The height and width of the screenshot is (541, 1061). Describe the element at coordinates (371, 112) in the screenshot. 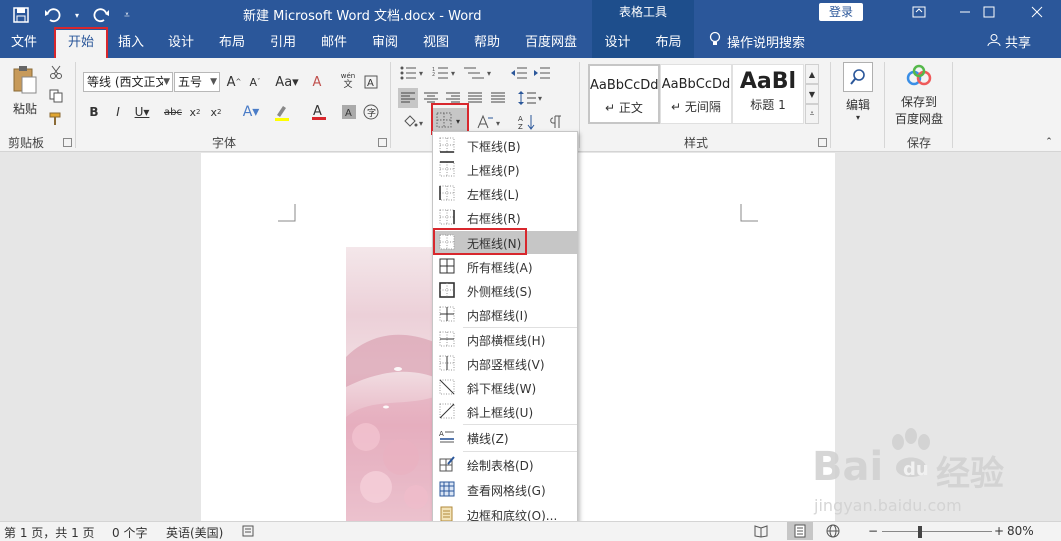

I see `enclose-characters-icon: 字` at that location.